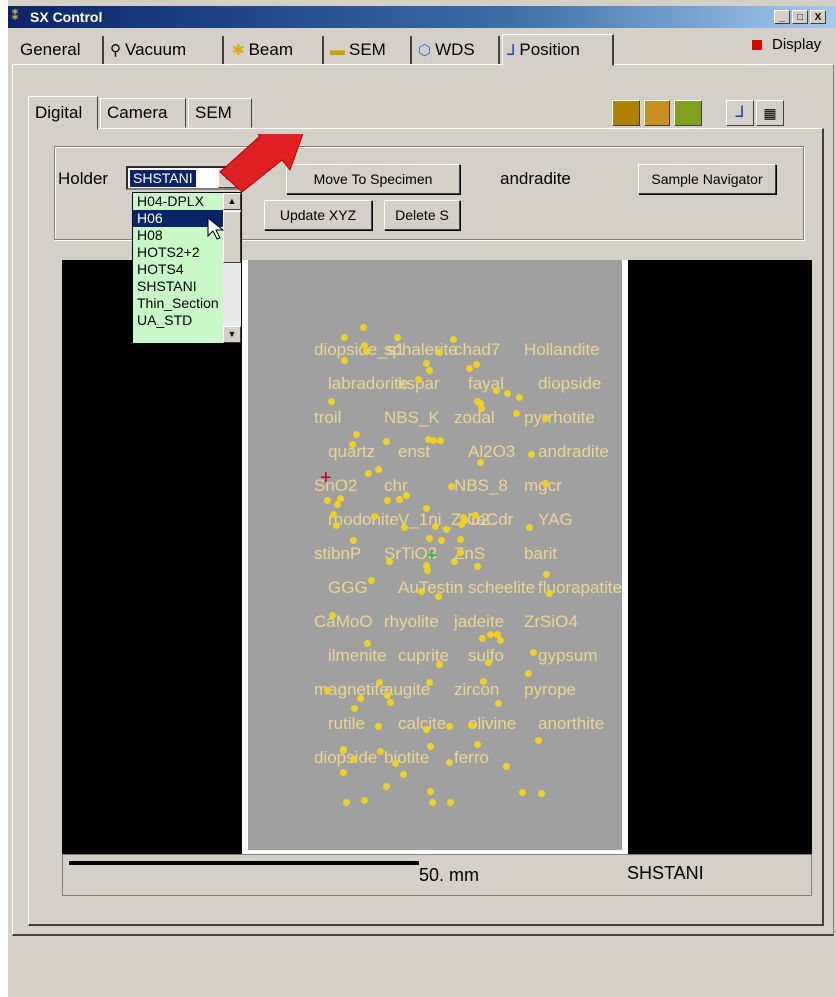 The height and width of the screenshot is (997, 836). Describe the element at coordinates (407, 690) in the screenshot. I see `sample-label: augite` at that location.